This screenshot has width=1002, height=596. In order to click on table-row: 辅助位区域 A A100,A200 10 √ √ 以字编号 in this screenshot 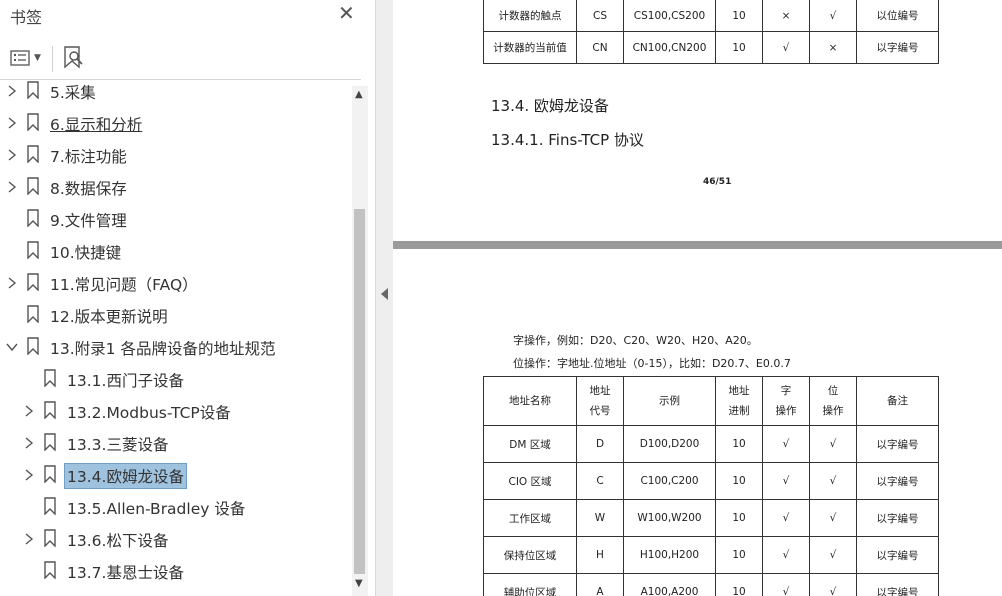, I will do `click(711, 584)`.